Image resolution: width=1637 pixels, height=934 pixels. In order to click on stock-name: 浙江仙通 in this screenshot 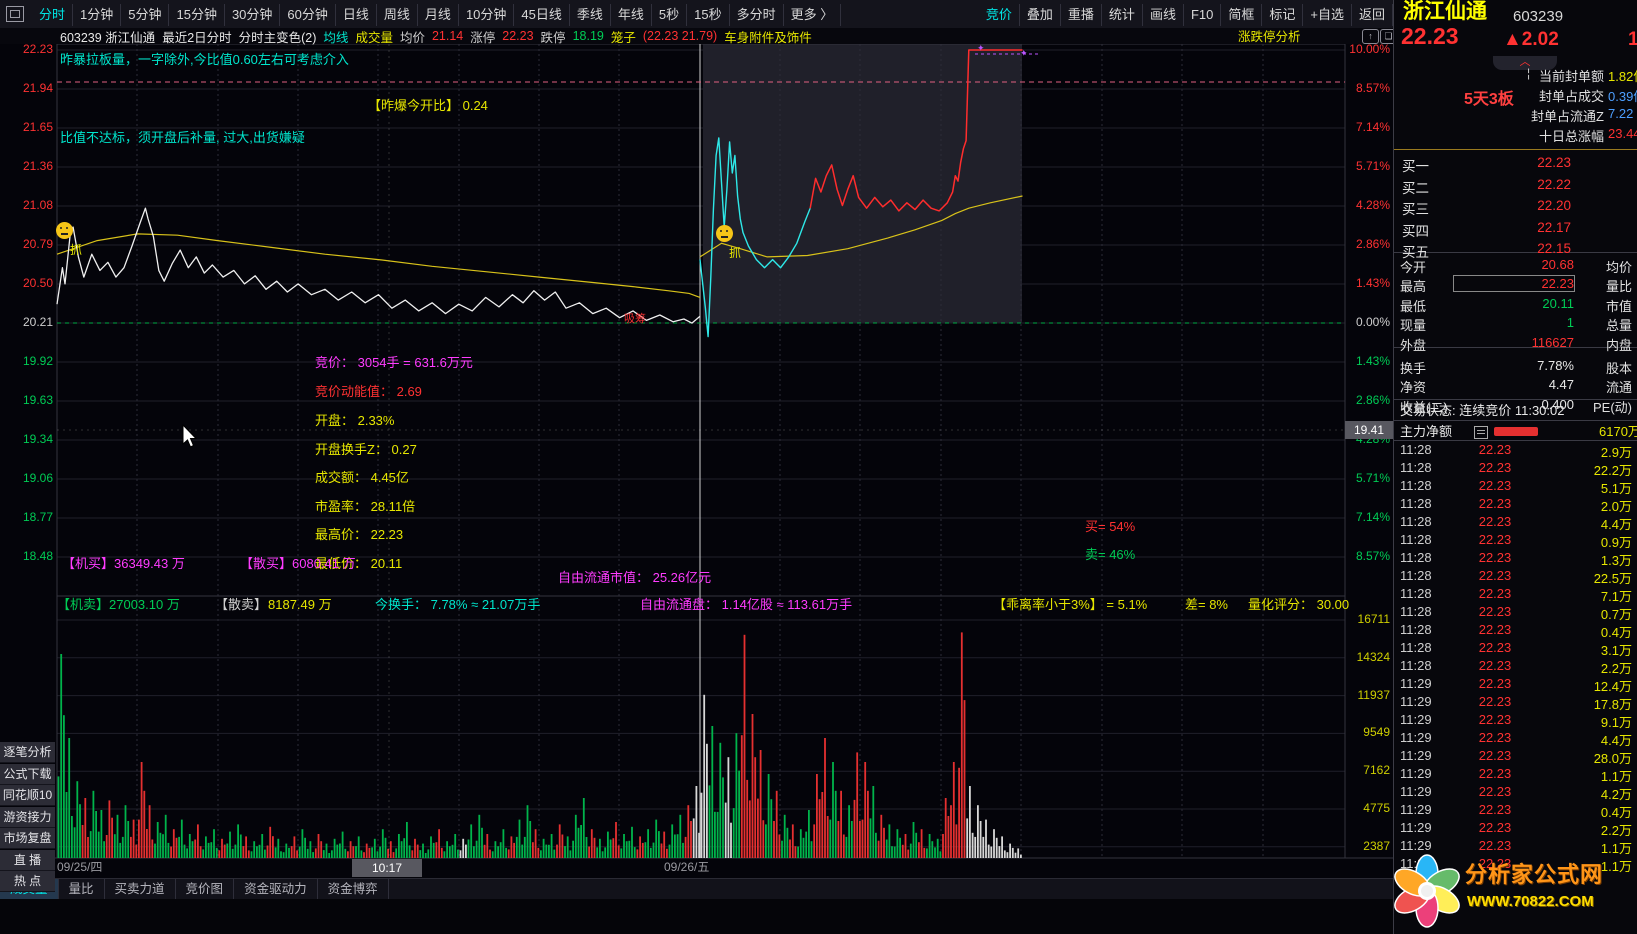, I will do `click(1445, 11)`.